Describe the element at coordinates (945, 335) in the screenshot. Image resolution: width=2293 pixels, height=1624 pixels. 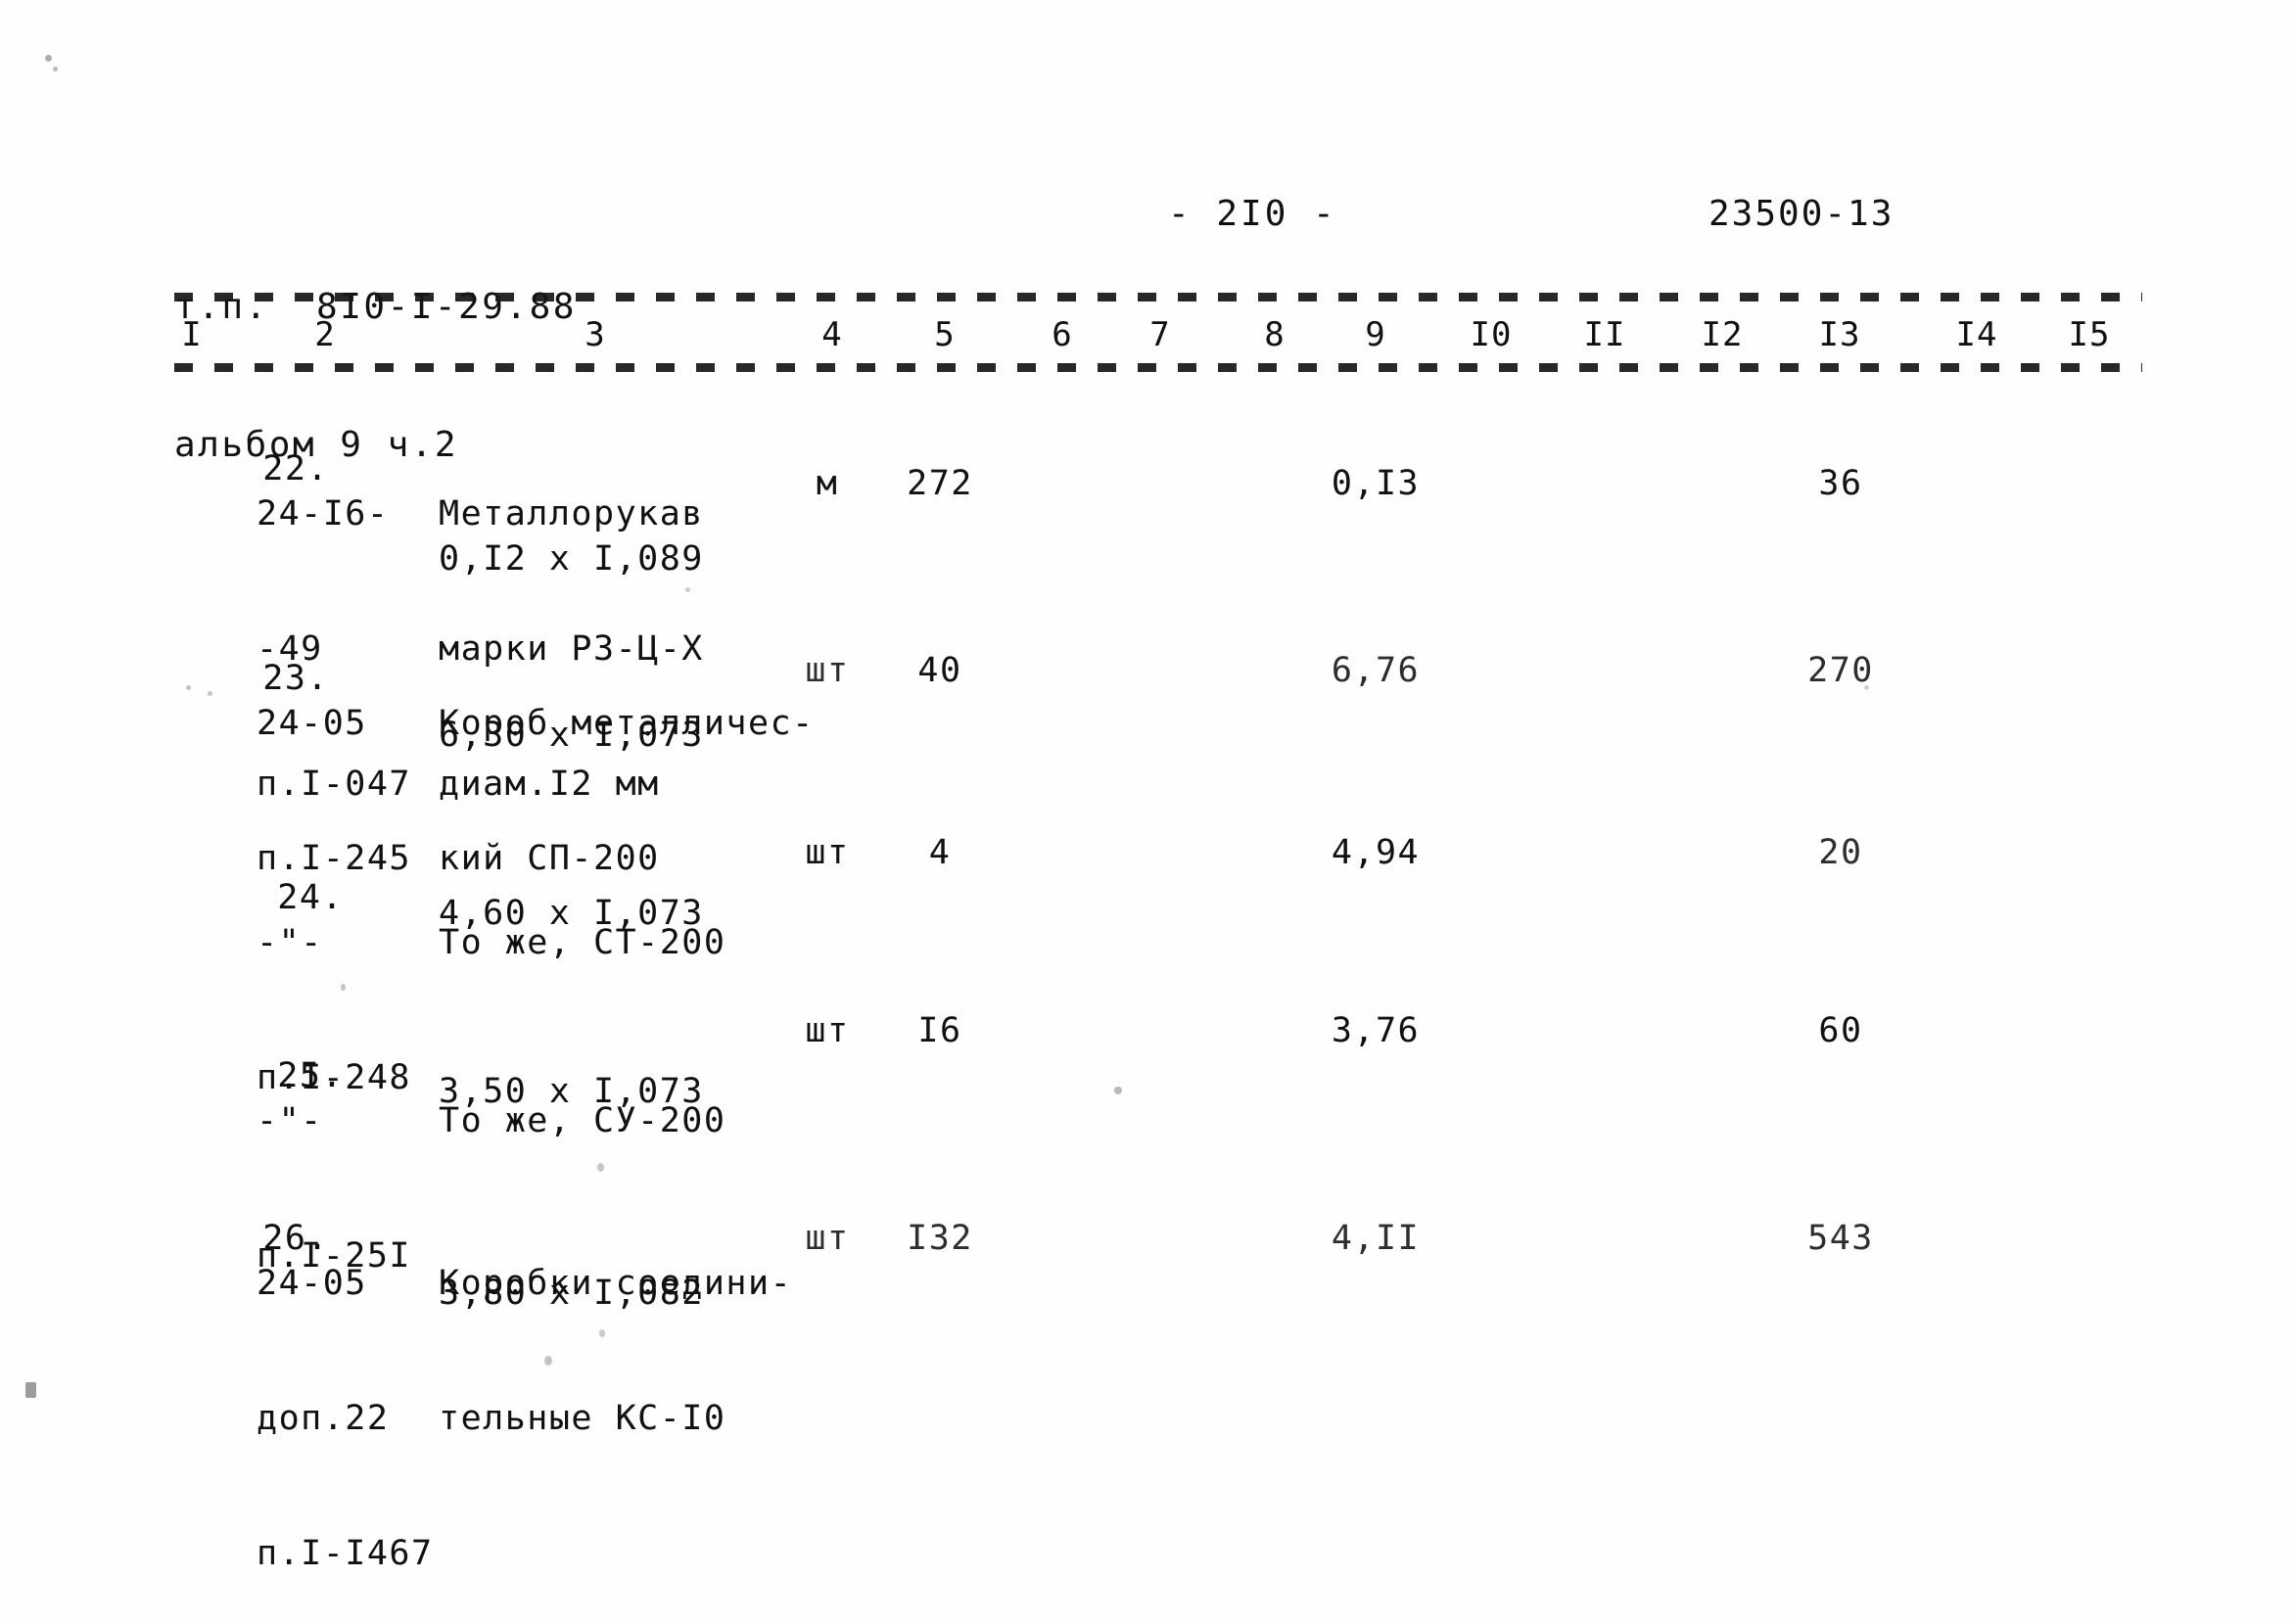
I see `column-header-5: 5` at that location.